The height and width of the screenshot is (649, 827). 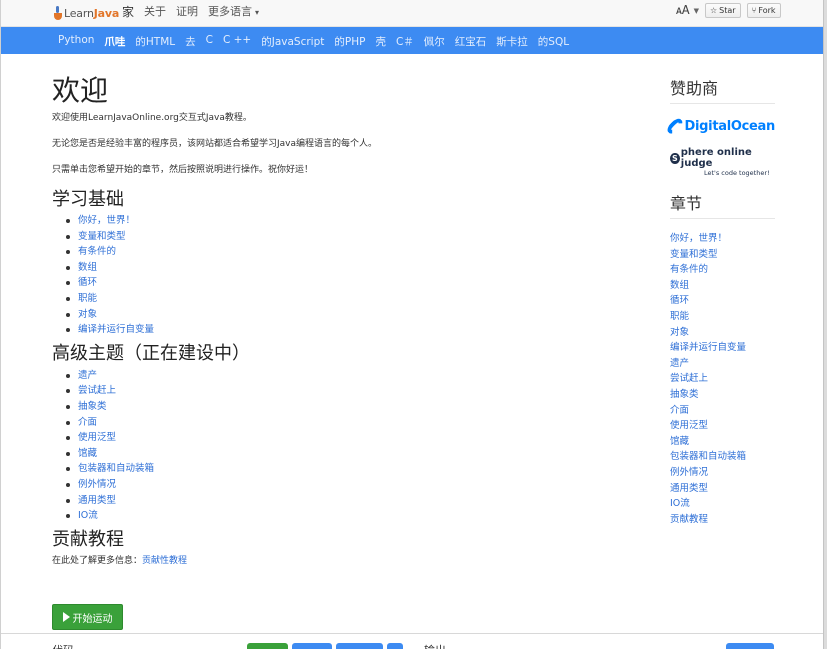 What do you see at coordinates (97, 251) in the screenshot?
I see `tutorial-link: 有条件的` at bounding box center [97, 251].